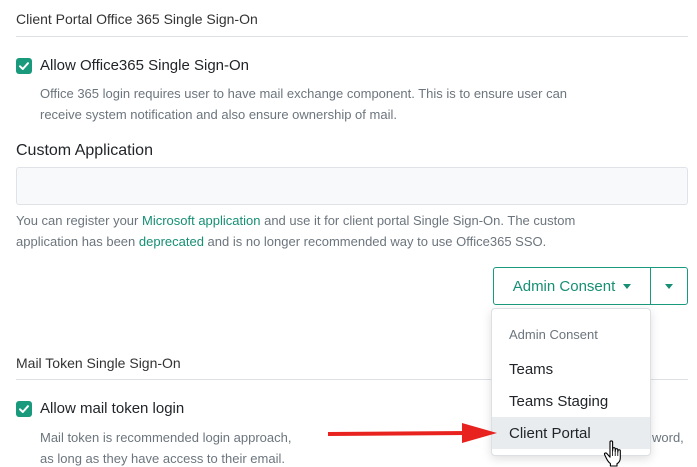  What do you see at coordinates (571, 401) in the screenshot?
I see `dropdown-item-teams-staging: Teams Staging` at bounding box center [571, 401].